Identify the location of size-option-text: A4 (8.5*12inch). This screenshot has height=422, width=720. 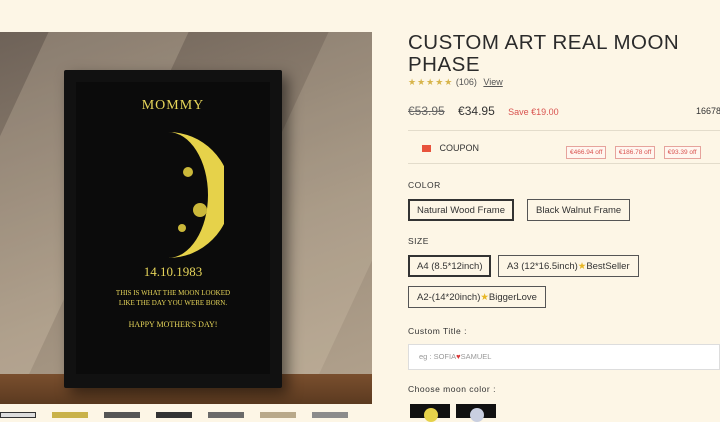
(450, 266).